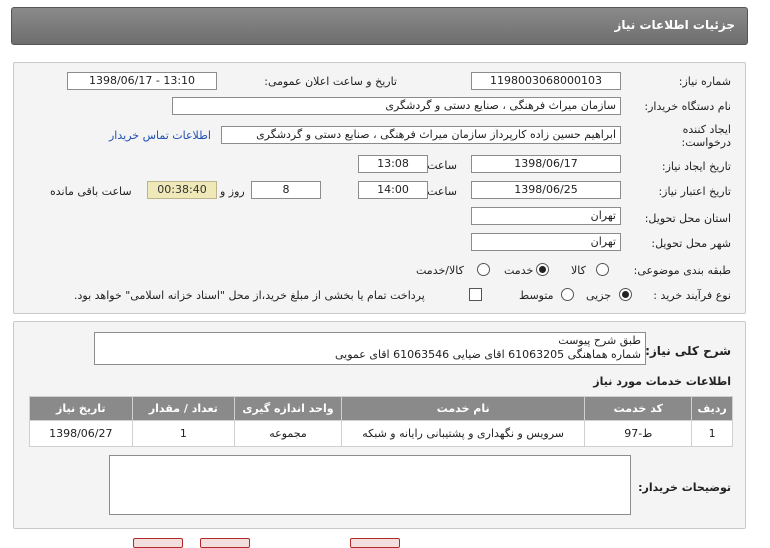  I want to click on cell-need-date: 1398/06/27, so click(81, 433).